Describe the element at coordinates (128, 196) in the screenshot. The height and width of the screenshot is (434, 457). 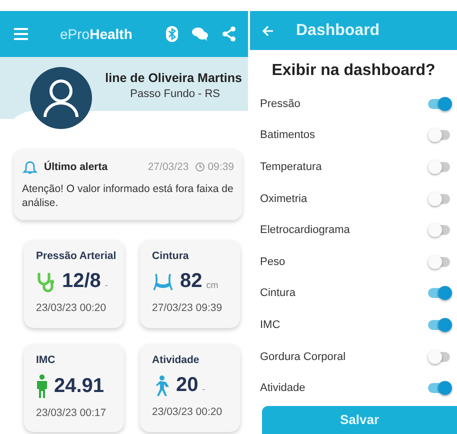
I see `alert-message: Atenção! O valor informado está fora faixa de análise.` at that location.